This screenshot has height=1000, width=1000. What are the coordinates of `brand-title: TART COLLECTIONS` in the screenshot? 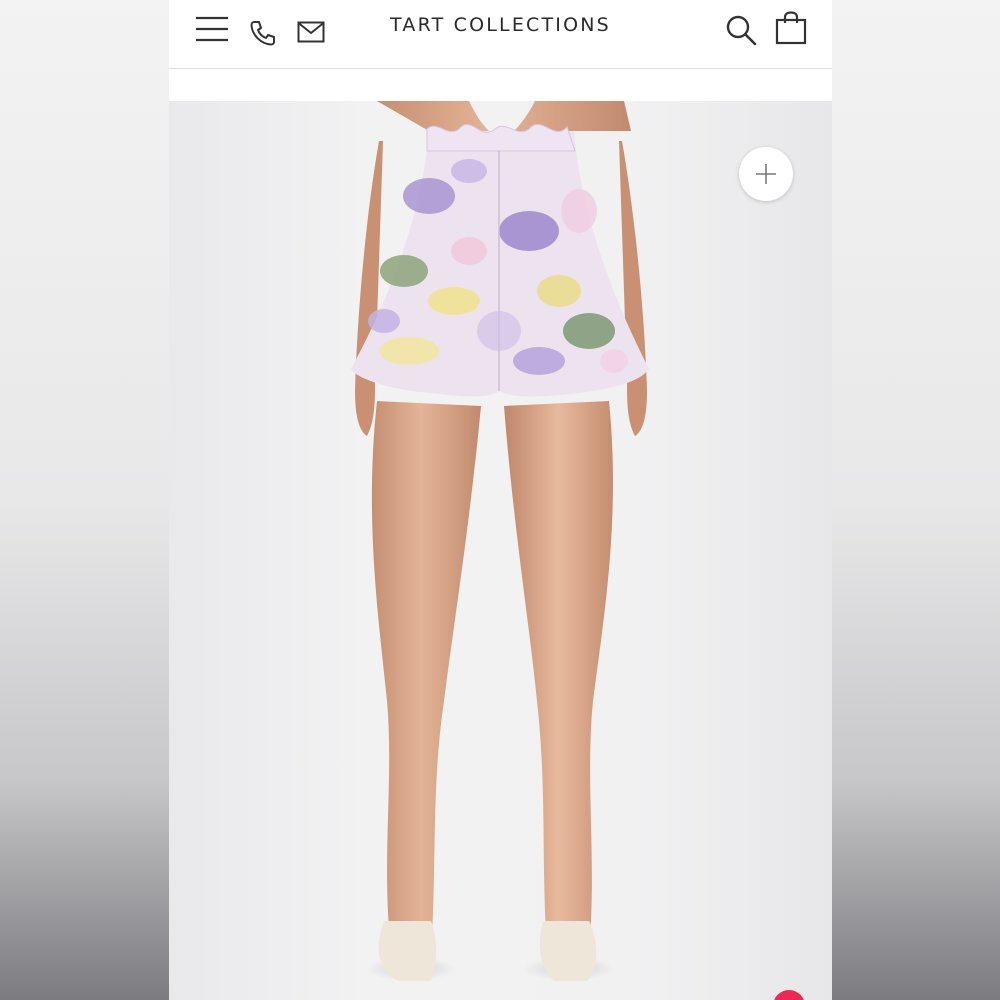 It's located at (500, 25).